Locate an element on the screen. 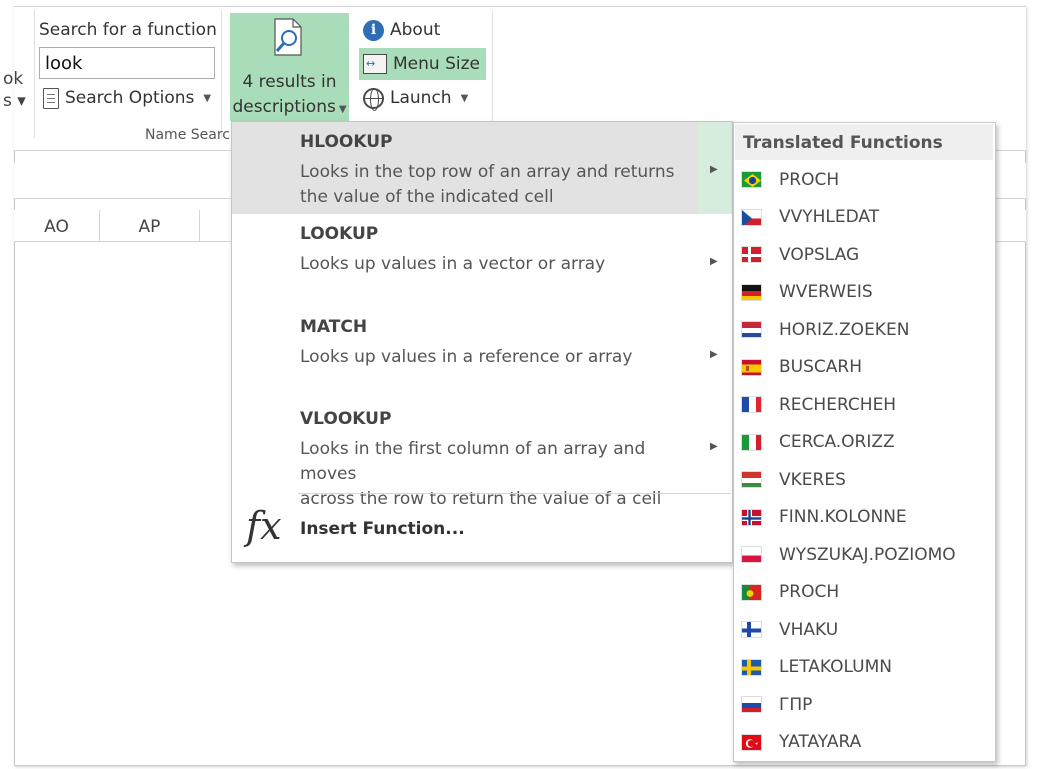  spain-flag-icon is located at coordinates (751, 367).